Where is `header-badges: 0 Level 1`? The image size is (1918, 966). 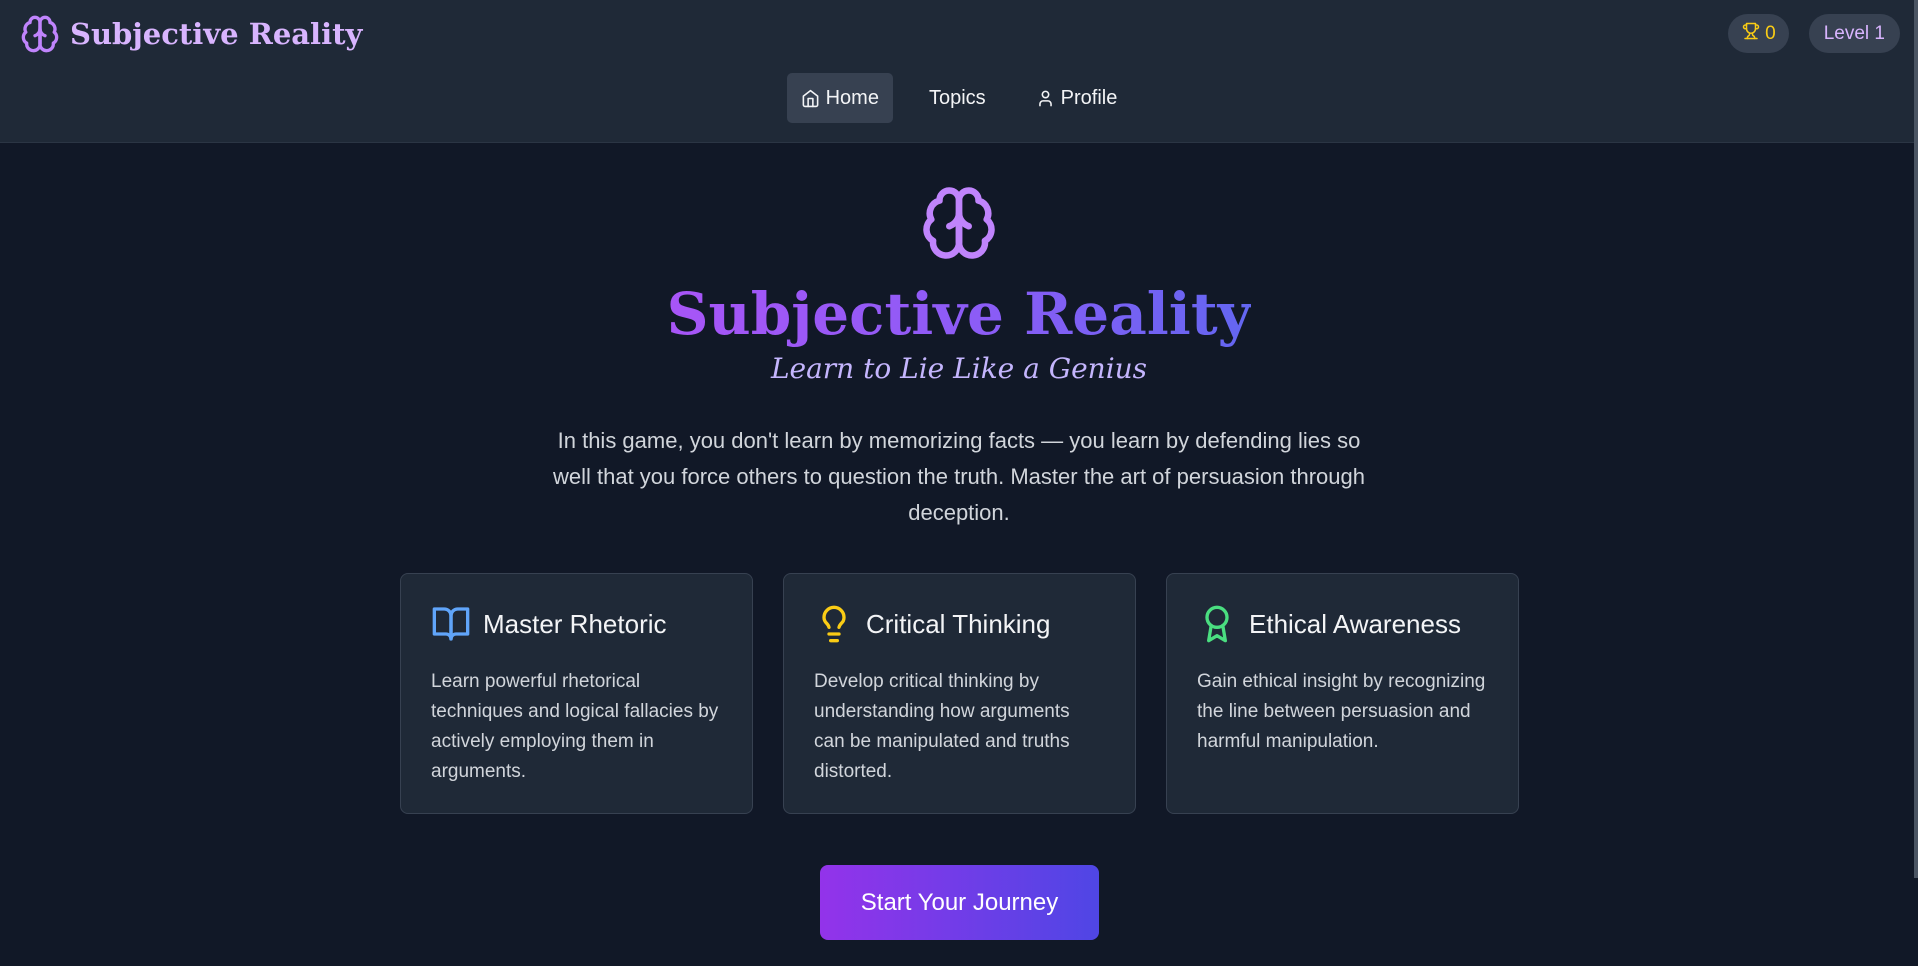 header-badges: 0 Level 1 is located at coordinates (1814, 33).